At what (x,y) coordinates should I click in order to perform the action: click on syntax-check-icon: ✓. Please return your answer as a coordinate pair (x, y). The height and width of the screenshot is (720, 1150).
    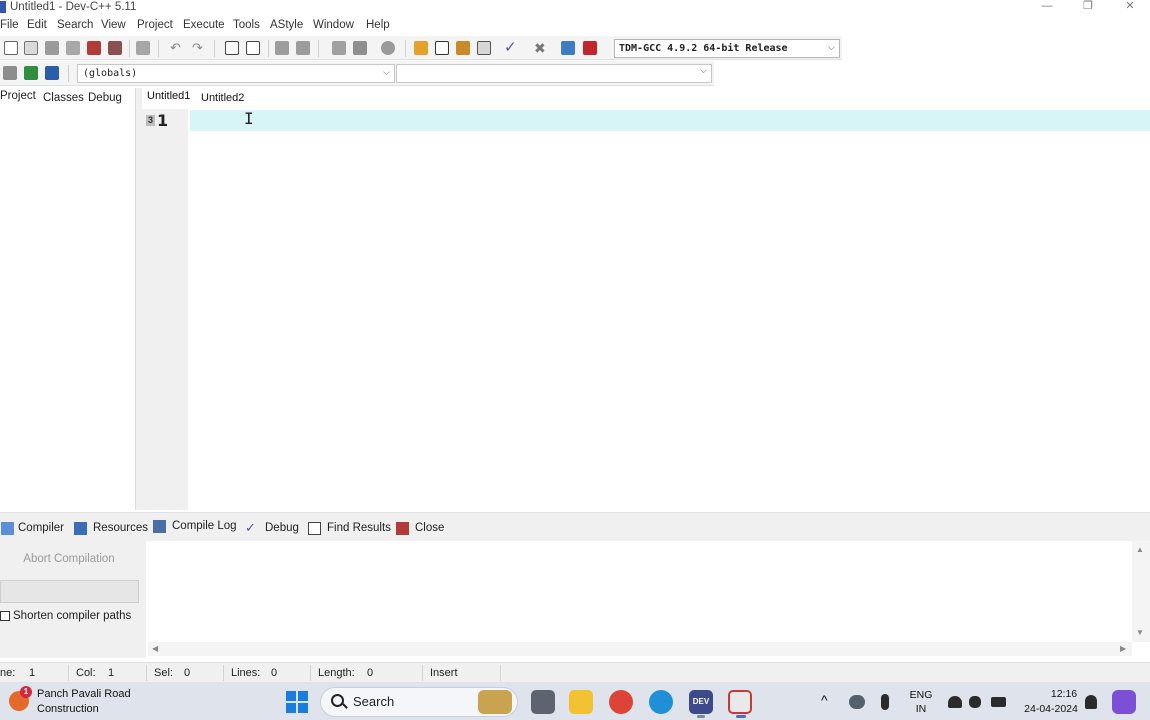
    Looking at the image, I should click on (511, 47).